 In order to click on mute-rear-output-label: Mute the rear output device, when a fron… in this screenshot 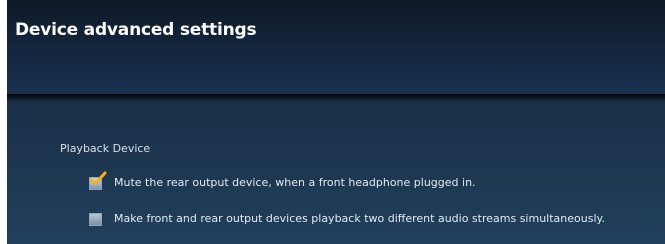, I will do `click(295, 182)`.